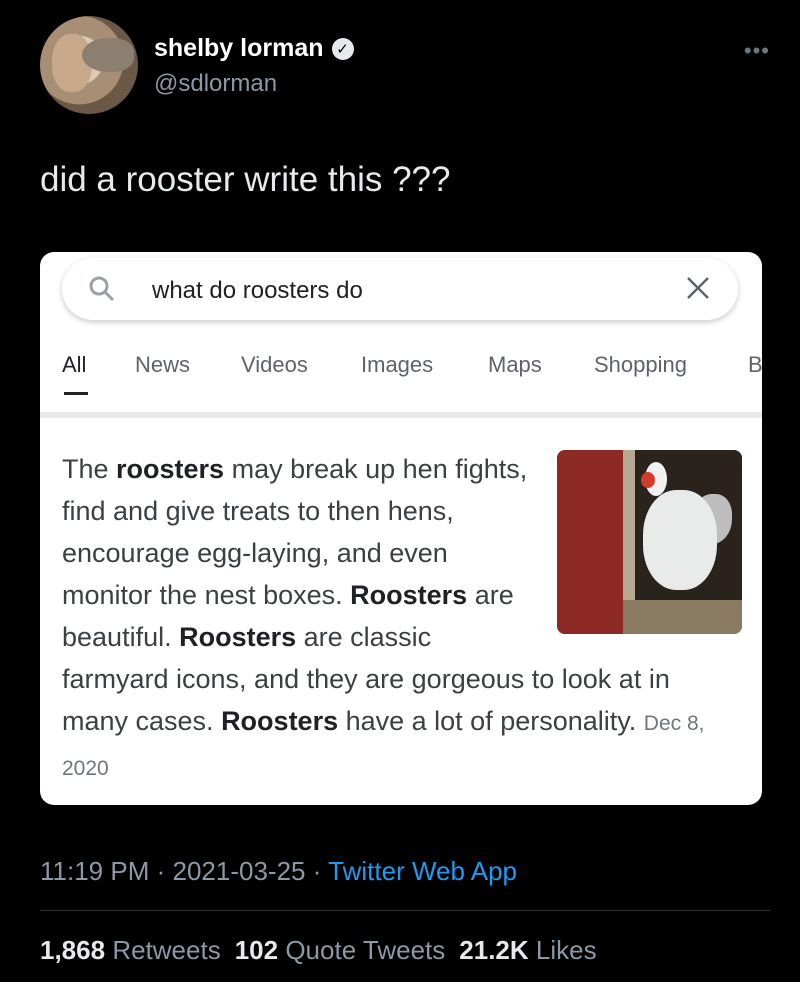 The width and height of the screenshot is (800, 982). What do you see at coordinates (342, 48) in the screenshot?
I see `verified-badge-icon: ✓` at bounding box center [342, 48].